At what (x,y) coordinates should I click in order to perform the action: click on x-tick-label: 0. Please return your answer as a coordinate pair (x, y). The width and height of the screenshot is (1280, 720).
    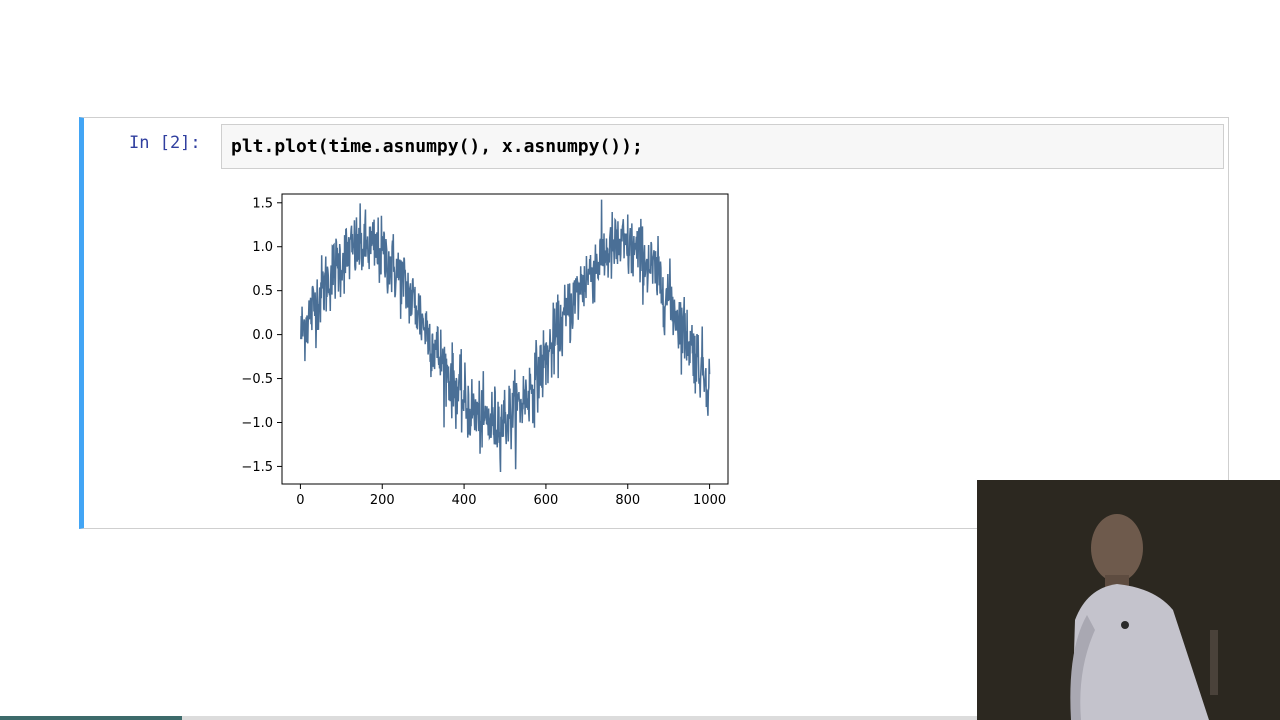
    Looking at the image, I should click on (300, 500).